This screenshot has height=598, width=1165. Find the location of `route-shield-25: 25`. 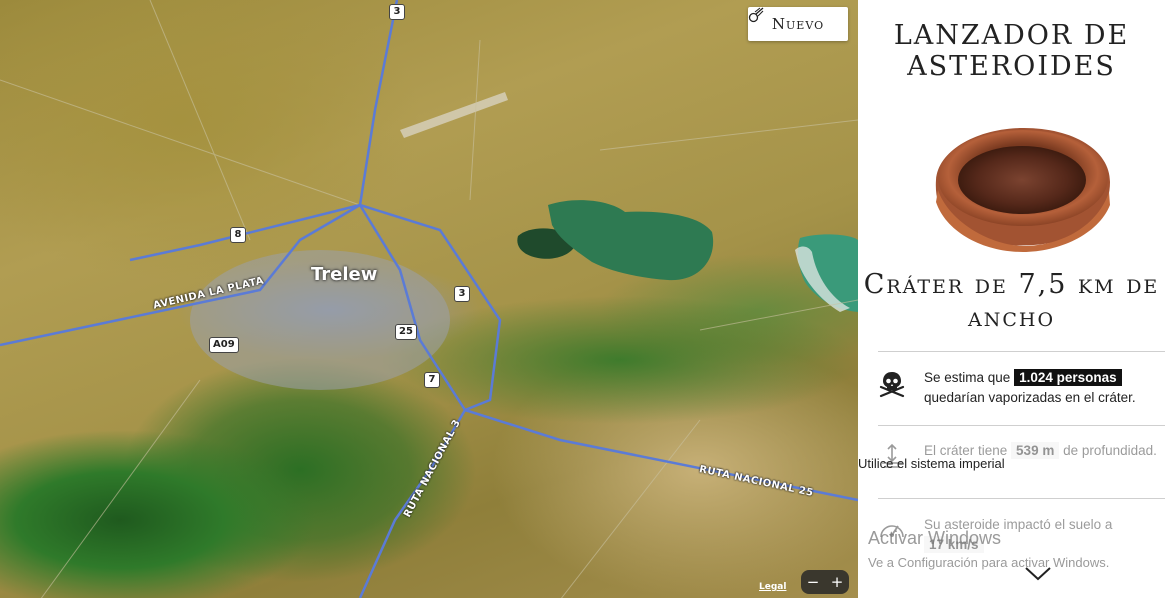

route-shield-25: 25 is located at coordinates (406, 332).